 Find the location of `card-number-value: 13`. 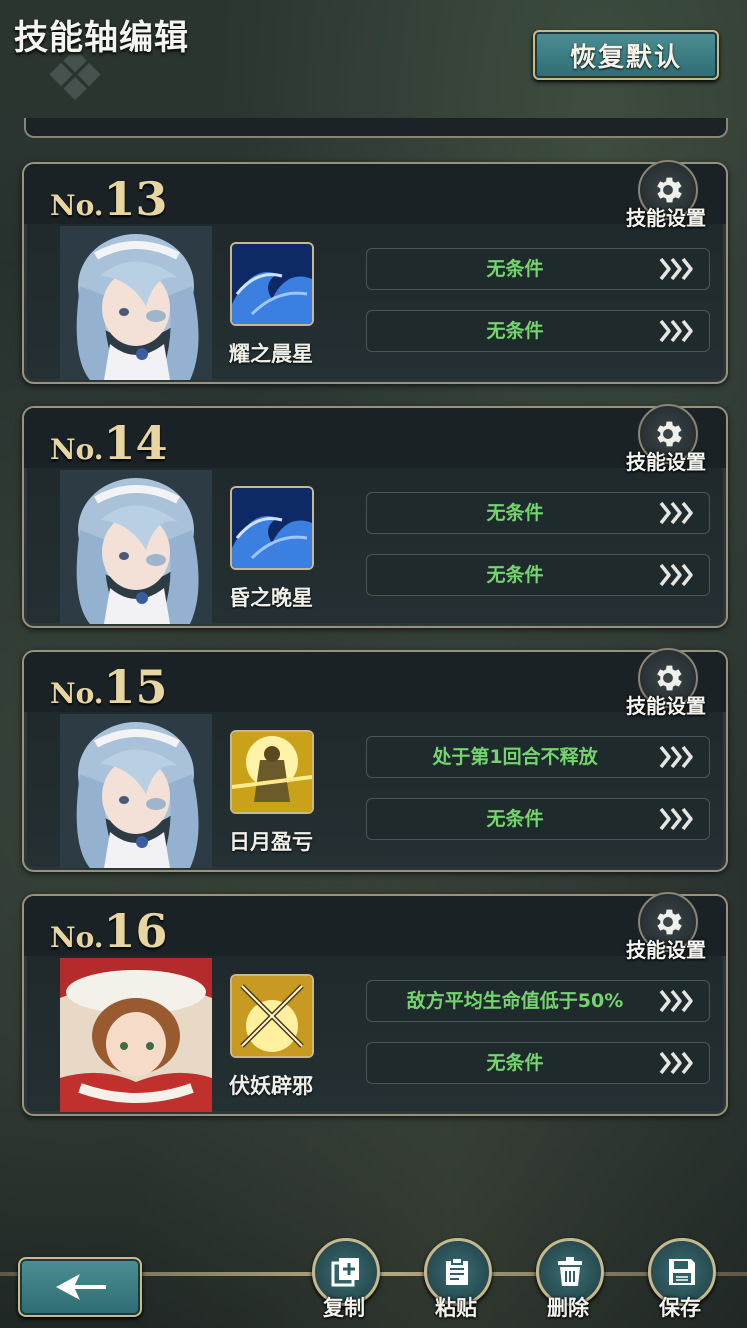

card-number-value: 13 is located at coordinates (135, 199).